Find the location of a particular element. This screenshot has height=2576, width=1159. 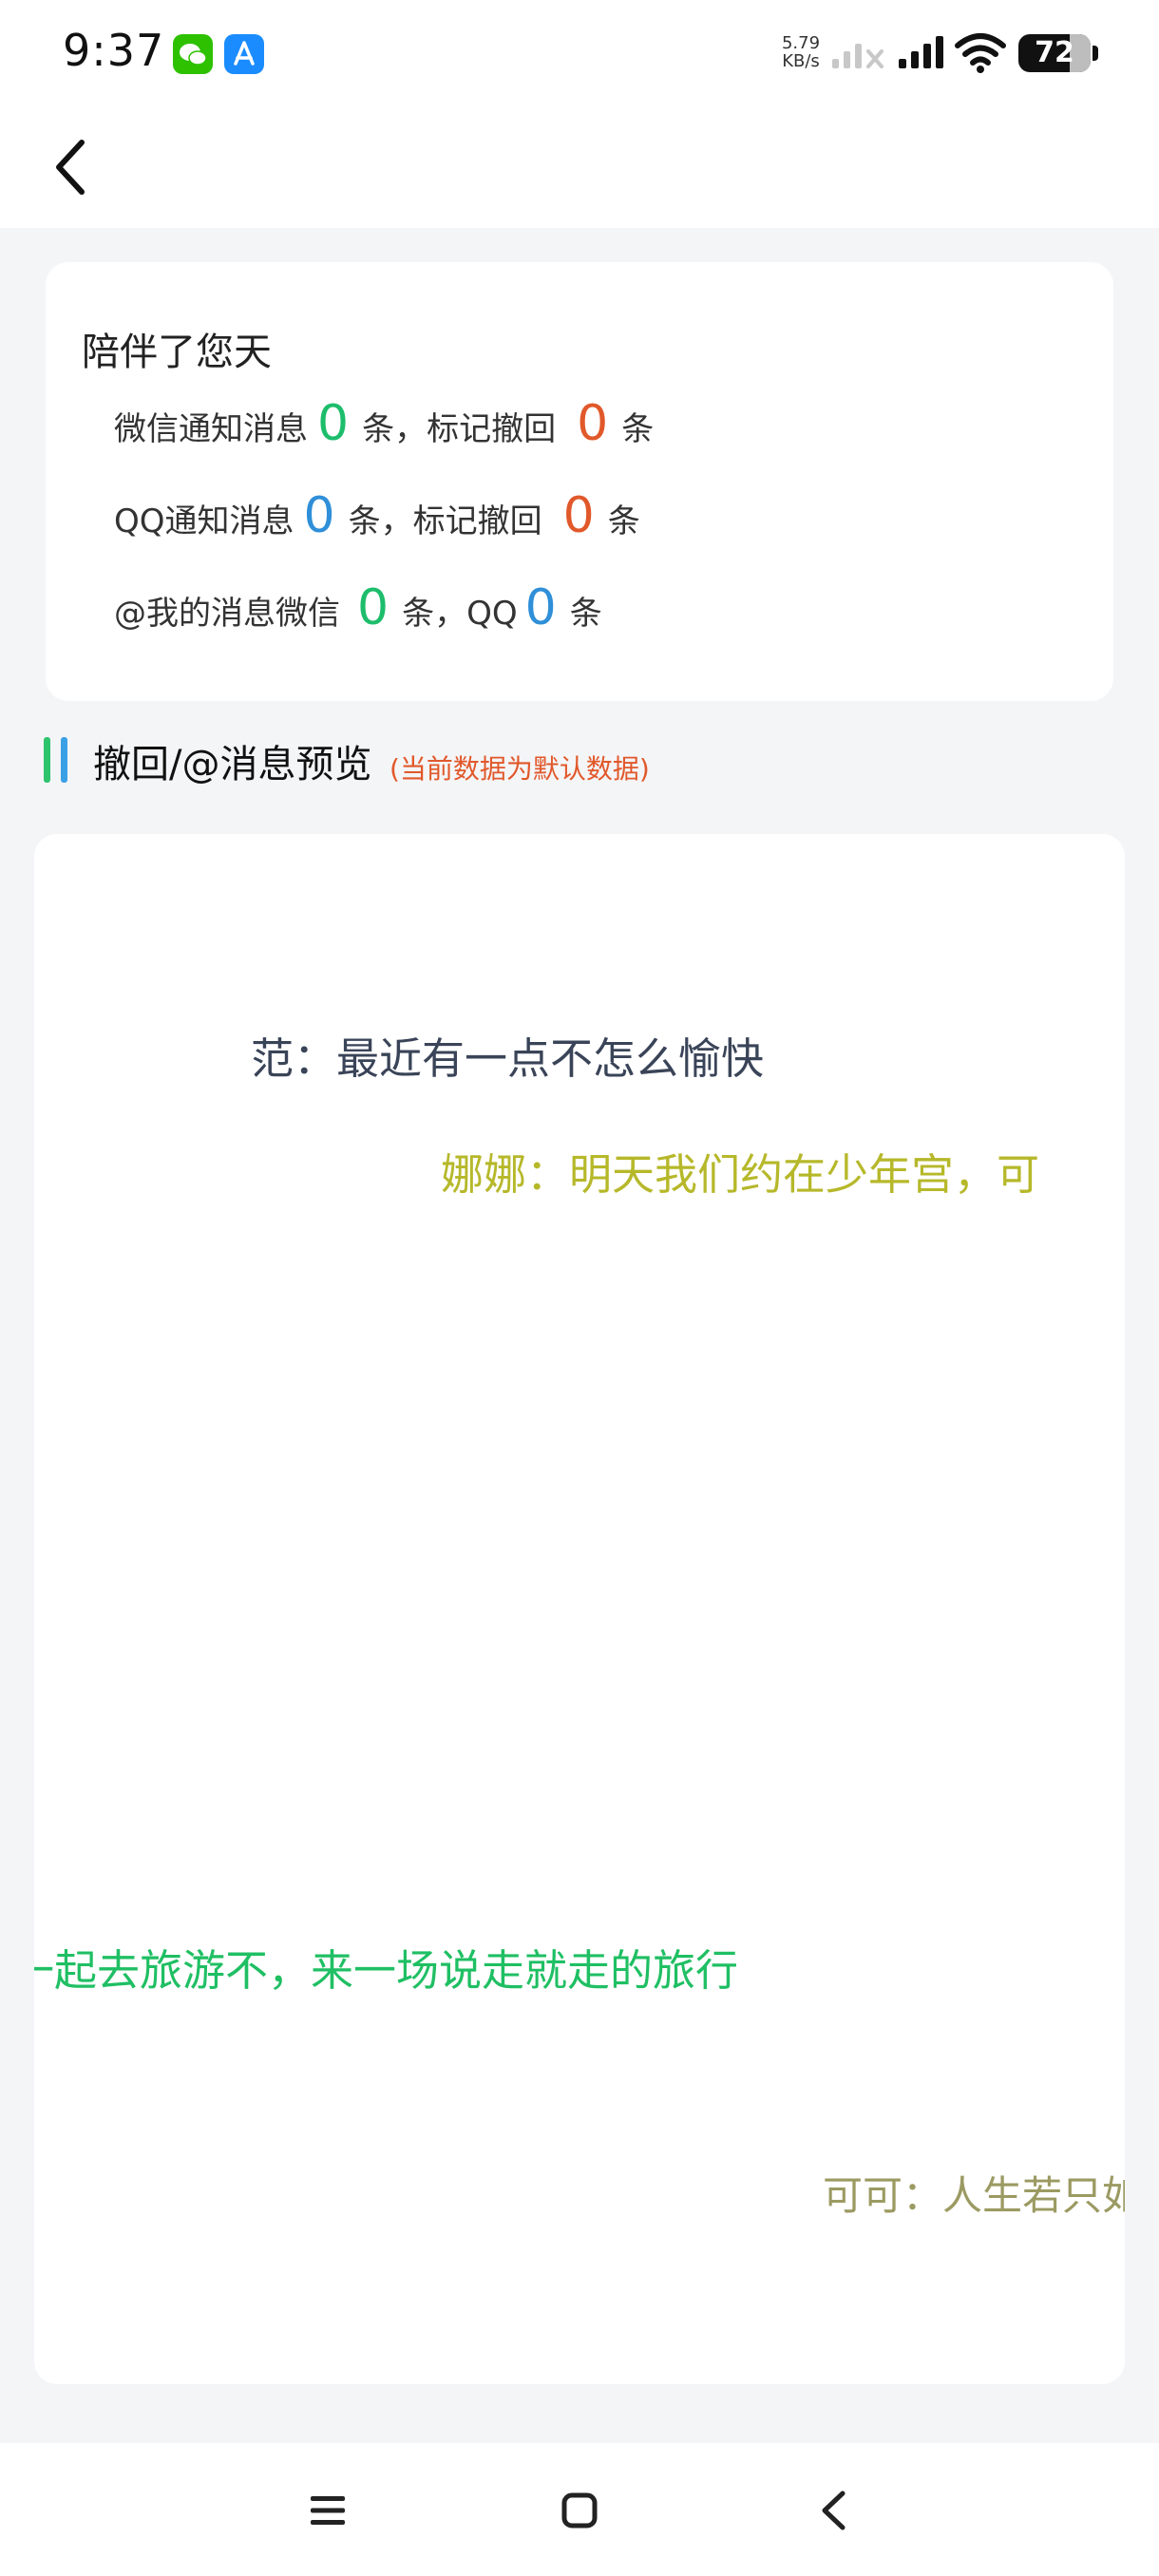

wifi-icon is located at coordinates (980, 55).